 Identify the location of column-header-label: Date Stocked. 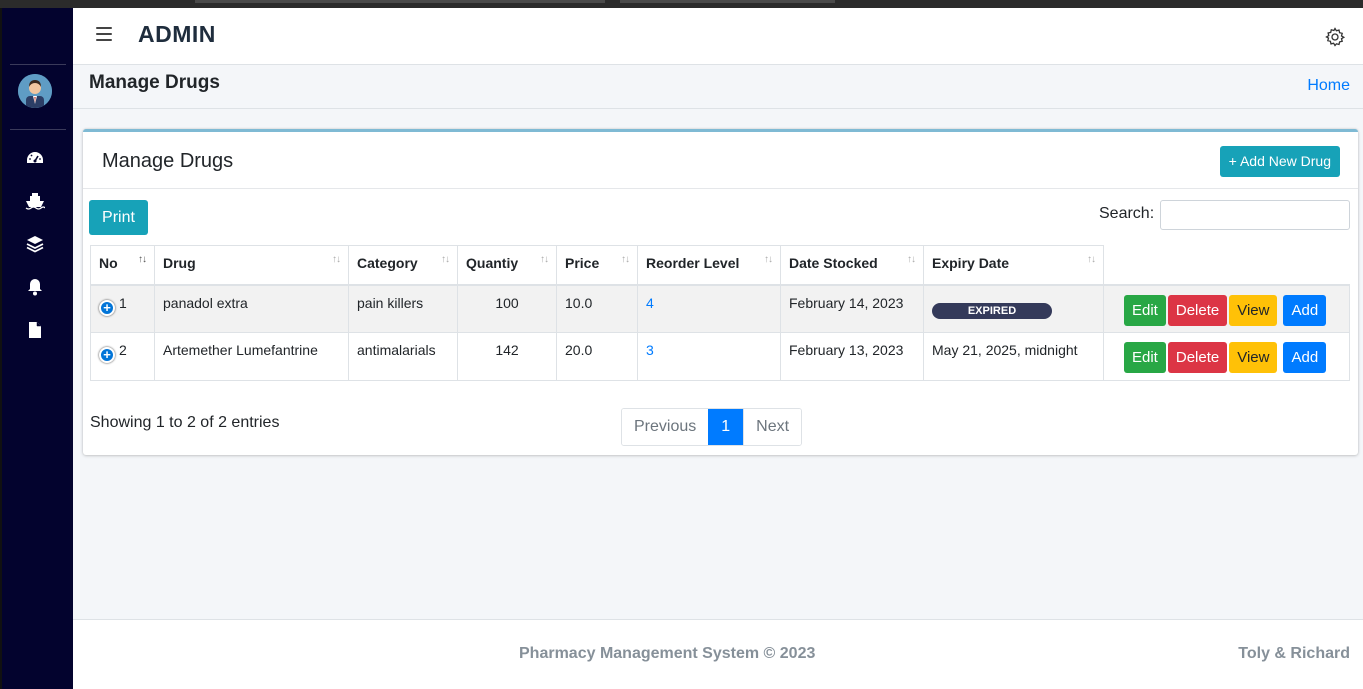
(833, 263).